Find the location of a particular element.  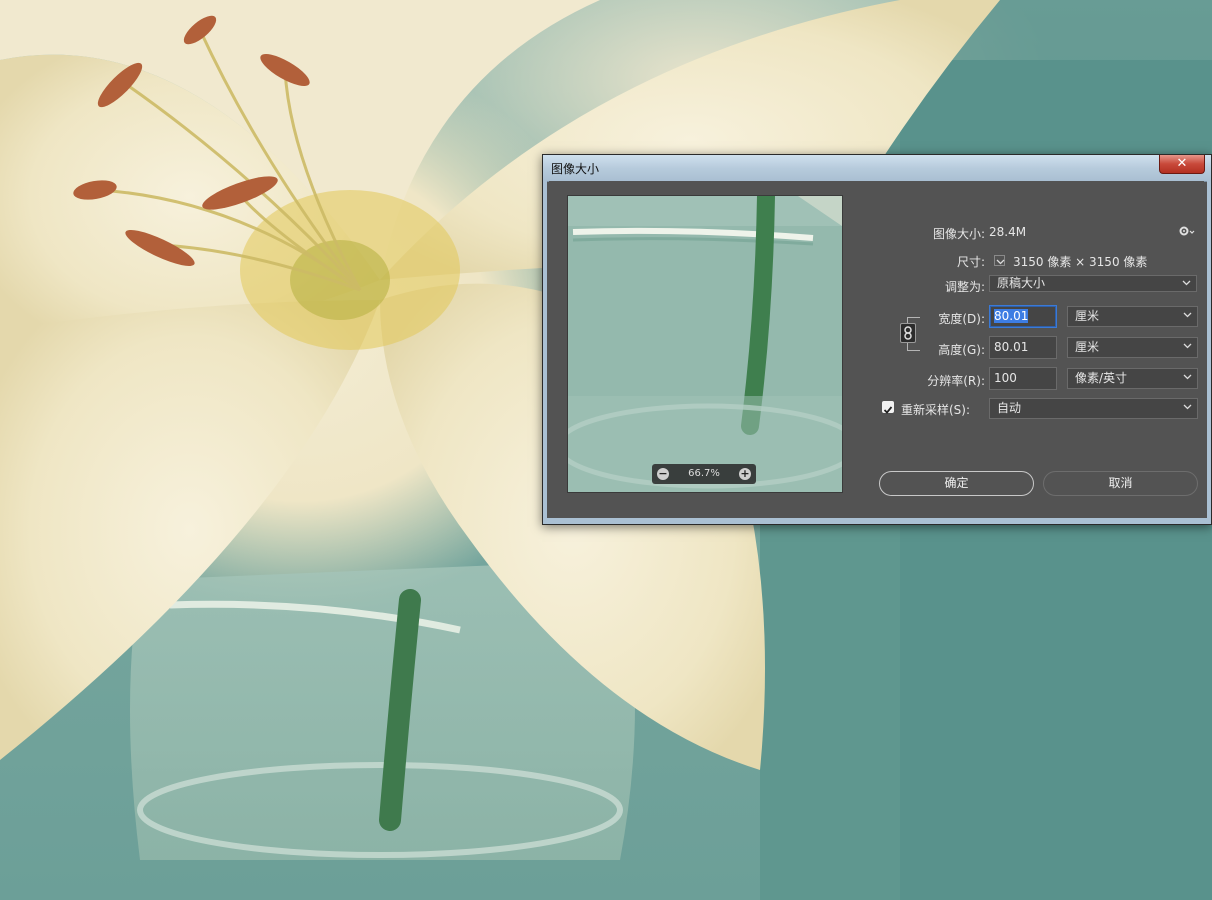

width-input: 80.01 is located at coordinates (1023, 316).